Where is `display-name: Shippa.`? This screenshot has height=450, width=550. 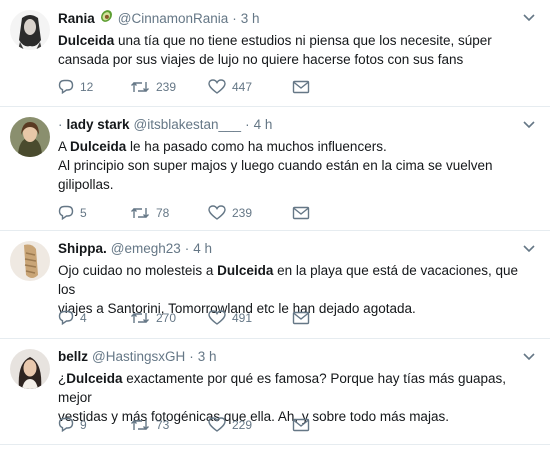 display-name: Shippa. is located at coordinates (82, 249).